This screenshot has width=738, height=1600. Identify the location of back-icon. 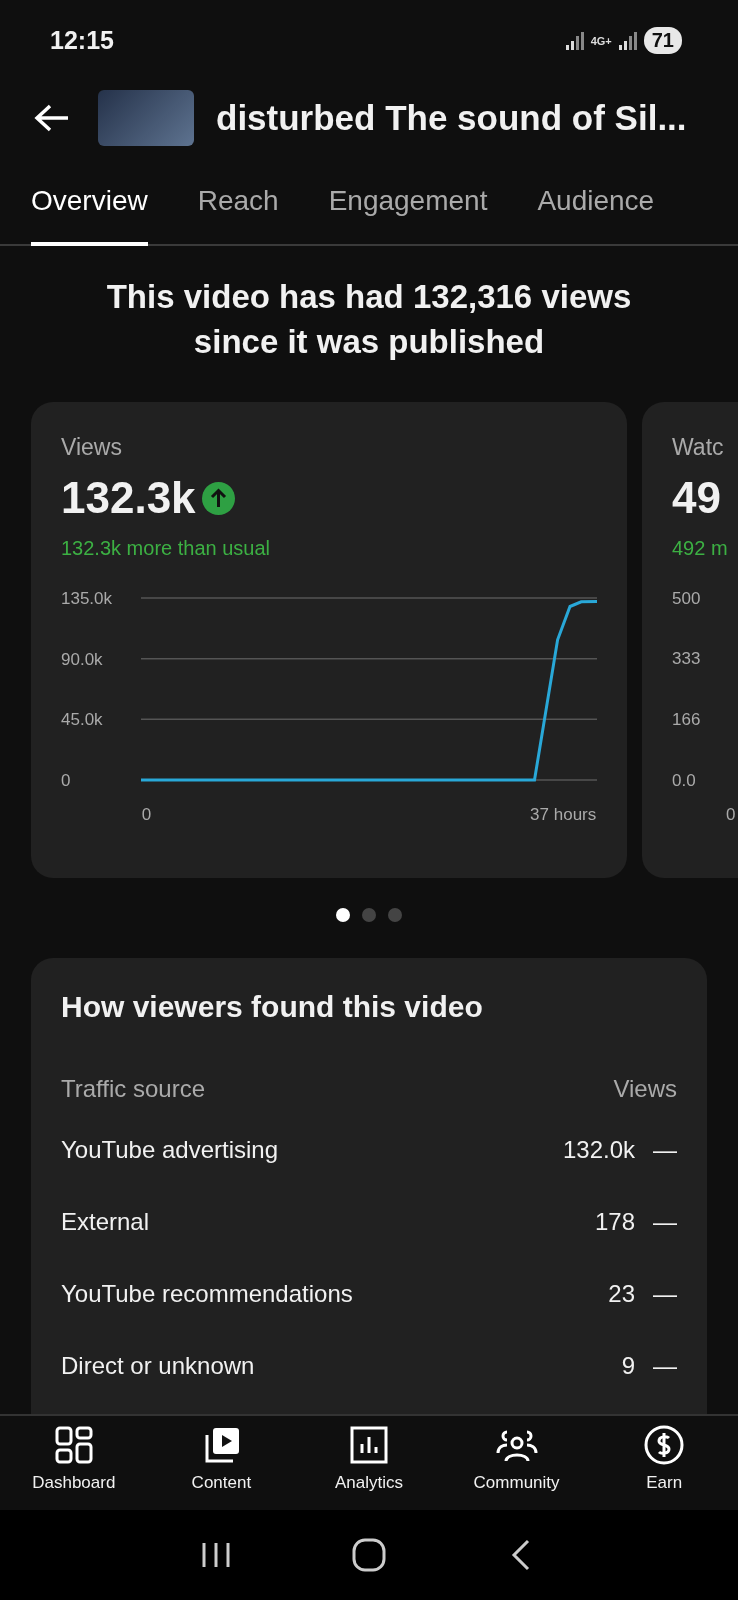
(52, 117).